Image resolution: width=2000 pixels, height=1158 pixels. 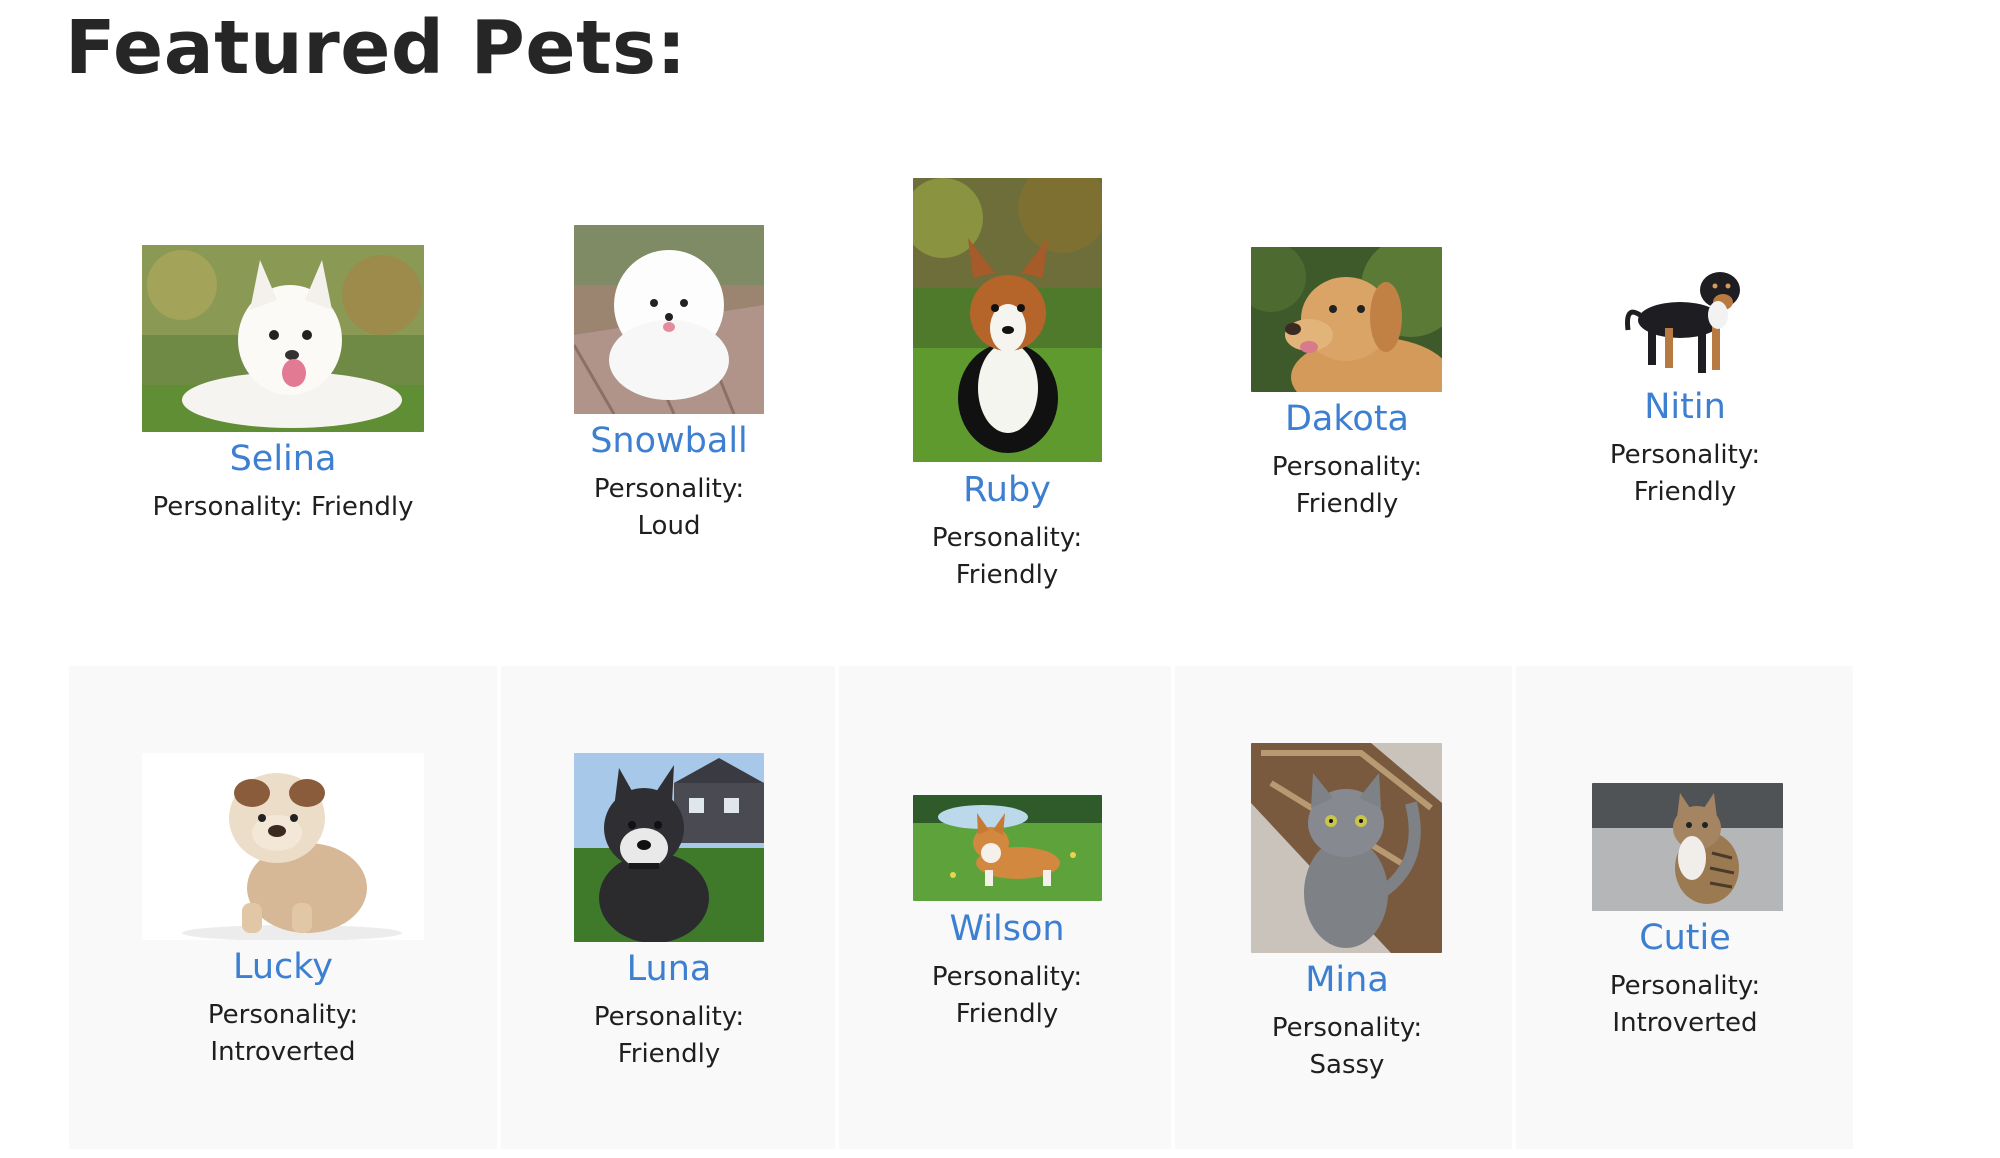 I want to click on pet-name-link: Nitin, so click(x=1685, y=407).